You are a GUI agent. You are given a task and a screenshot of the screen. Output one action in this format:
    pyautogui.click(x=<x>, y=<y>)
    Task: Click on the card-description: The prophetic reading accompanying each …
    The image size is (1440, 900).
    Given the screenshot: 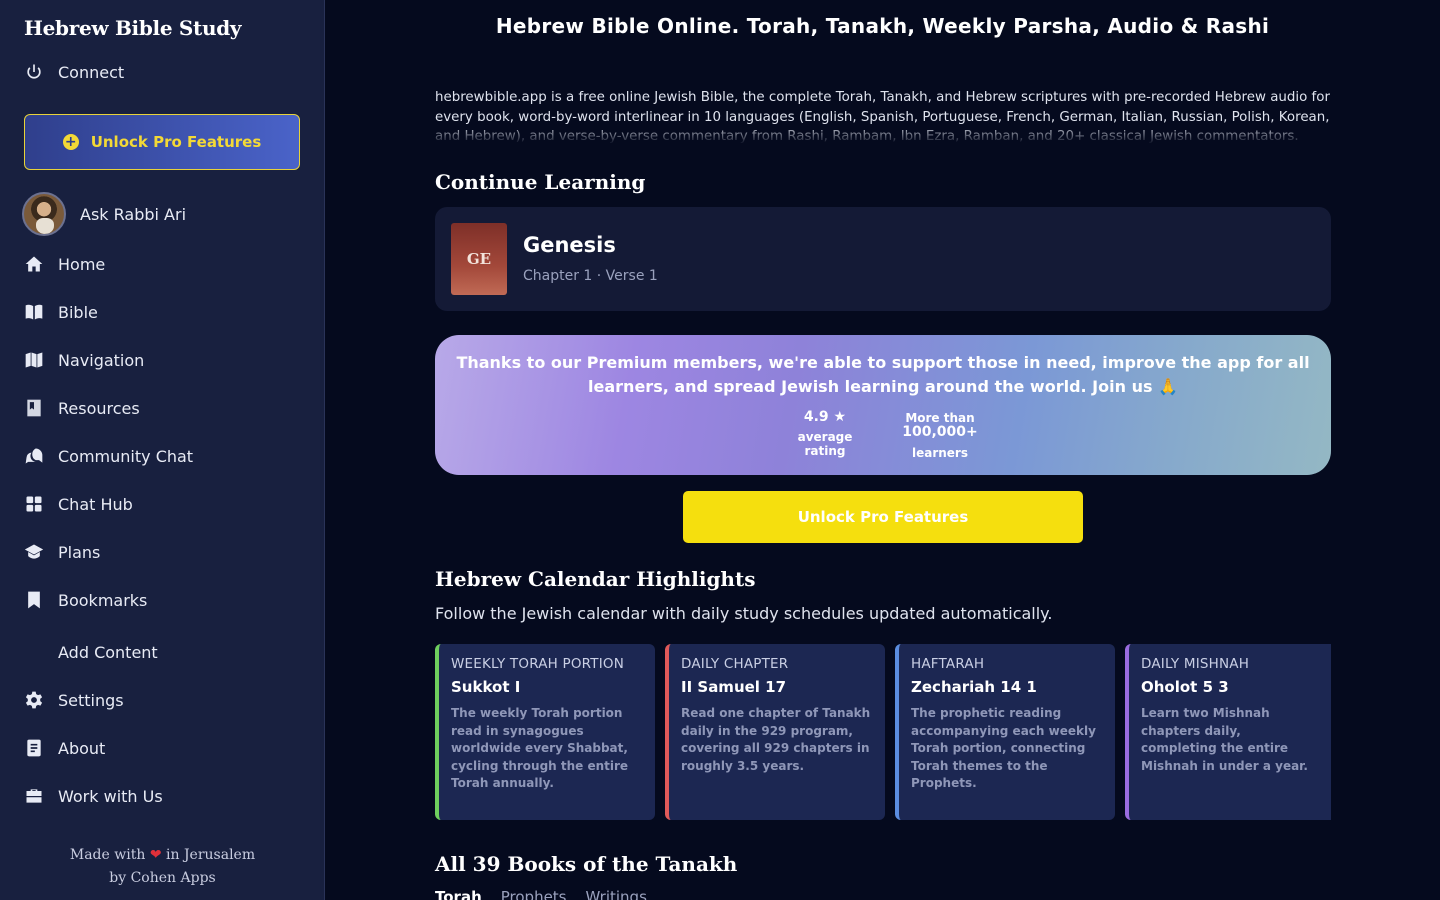 What is the action you would take?
    pyautogui.click(x=1003, y=748)
    